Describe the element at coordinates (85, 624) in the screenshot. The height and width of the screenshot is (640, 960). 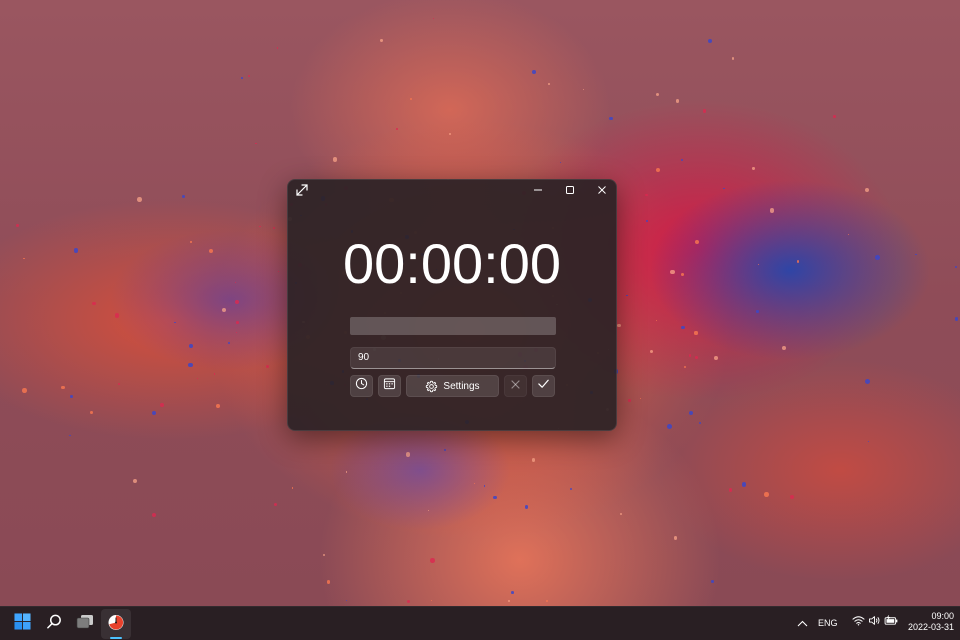
I see `task-view-button` at that location.